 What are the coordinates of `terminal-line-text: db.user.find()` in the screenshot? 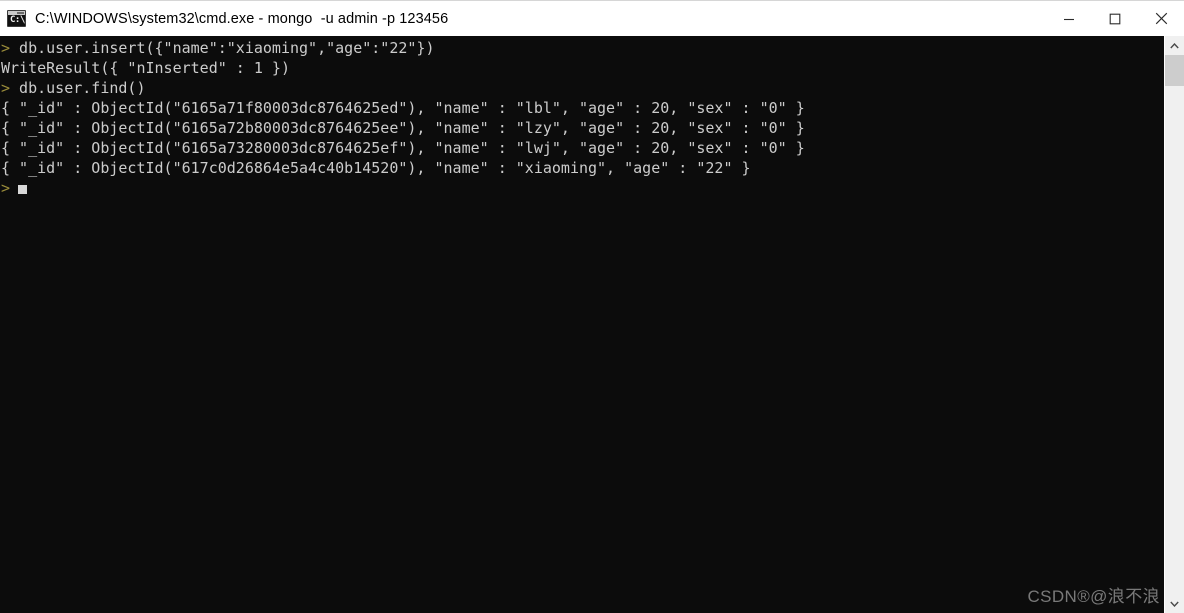 It's located at (78, 88).